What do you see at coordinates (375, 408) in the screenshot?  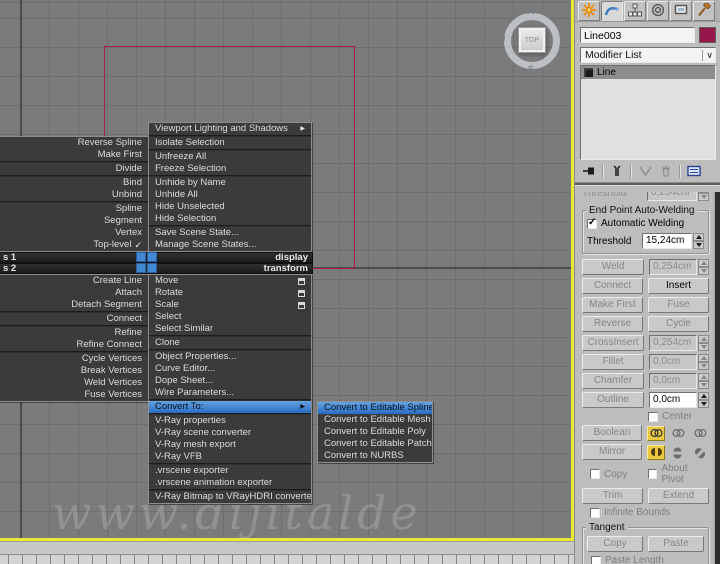 I see `menu-item: Convert to Editable Spline` at bounding box center [375, 408].